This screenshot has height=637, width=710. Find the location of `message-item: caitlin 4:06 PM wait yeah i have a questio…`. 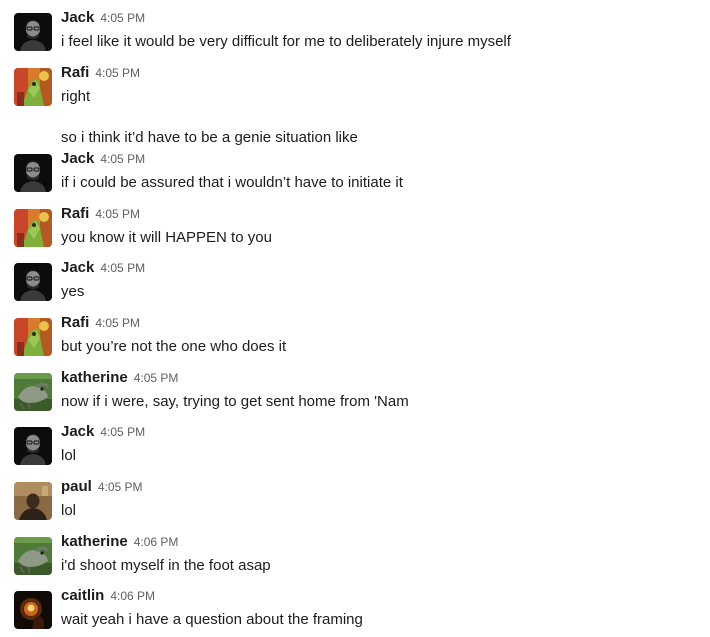

message-item: caitlin 4:06 PM wait yeah i have a questio… is located at coordinates (355, 606).